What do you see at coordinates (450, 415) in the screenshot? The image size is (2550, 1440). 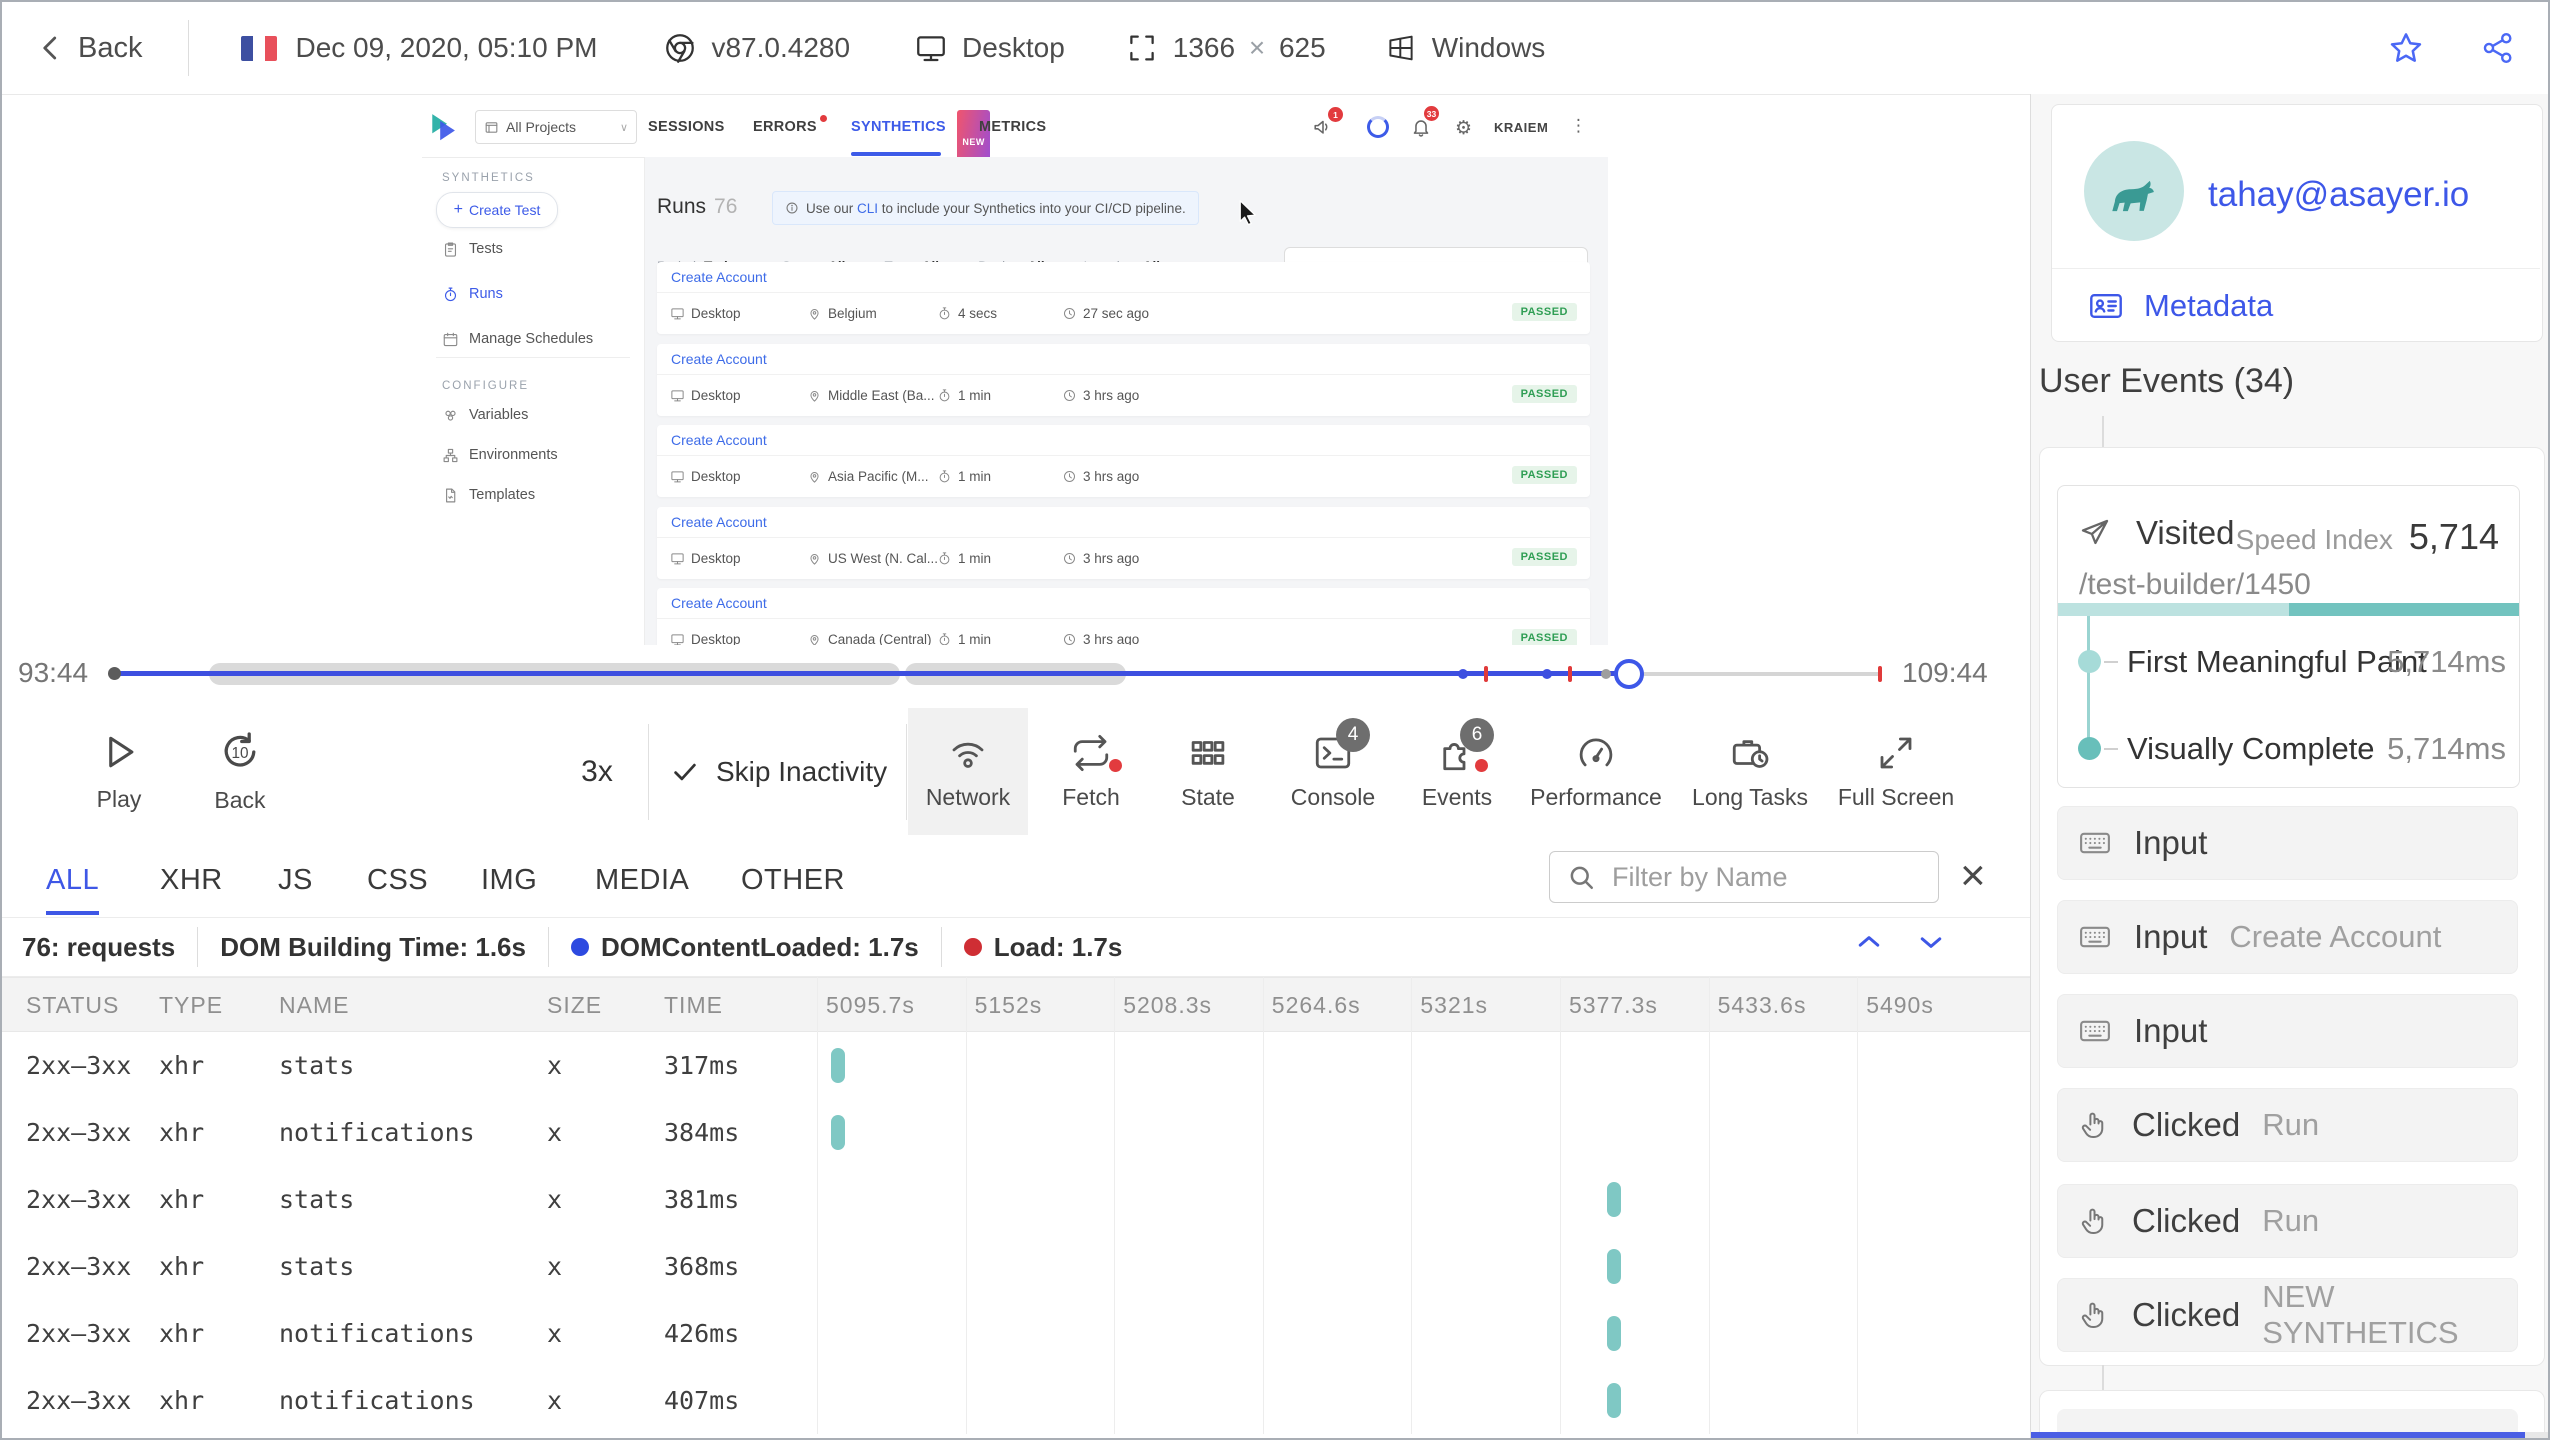 I see `hexes-icon` at bounding box center [450, 415].